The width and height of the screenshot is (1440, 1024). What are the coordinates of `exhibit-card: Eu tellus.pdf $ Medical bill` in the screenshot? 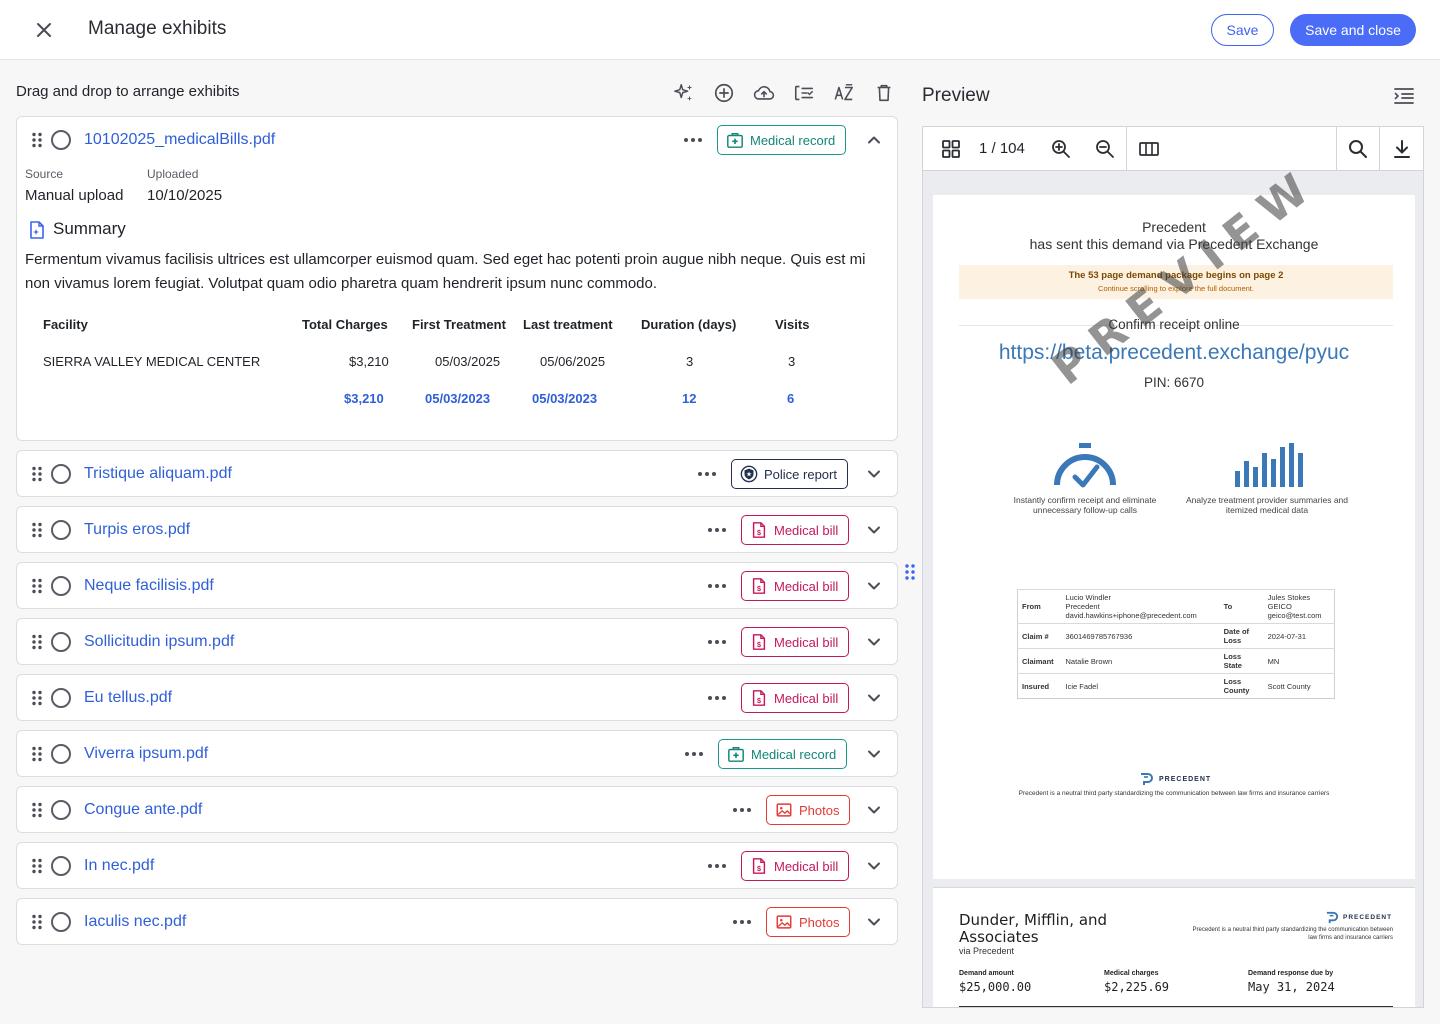 It's located at (457, 697).